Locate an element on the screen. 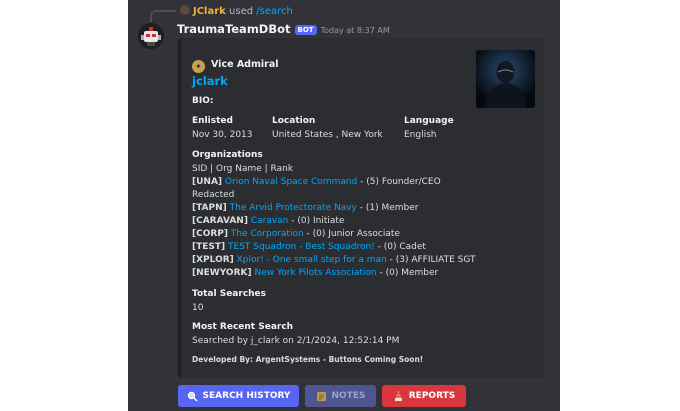 The image size is (680, 411). org-link: Caravan is located at coordinates (270, 221).